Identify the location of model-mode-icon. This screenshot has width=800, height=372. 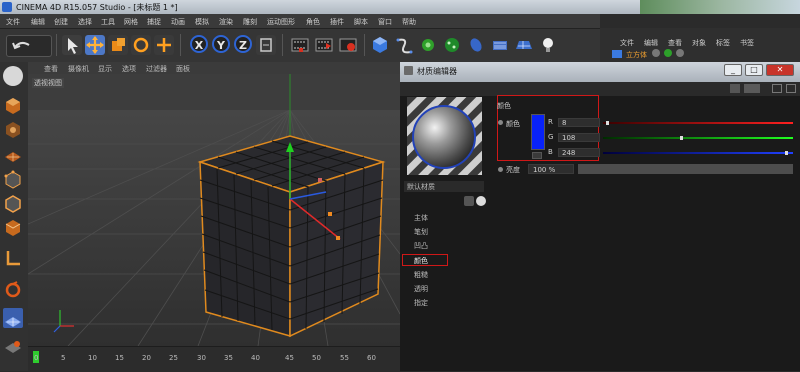
(13, 76).